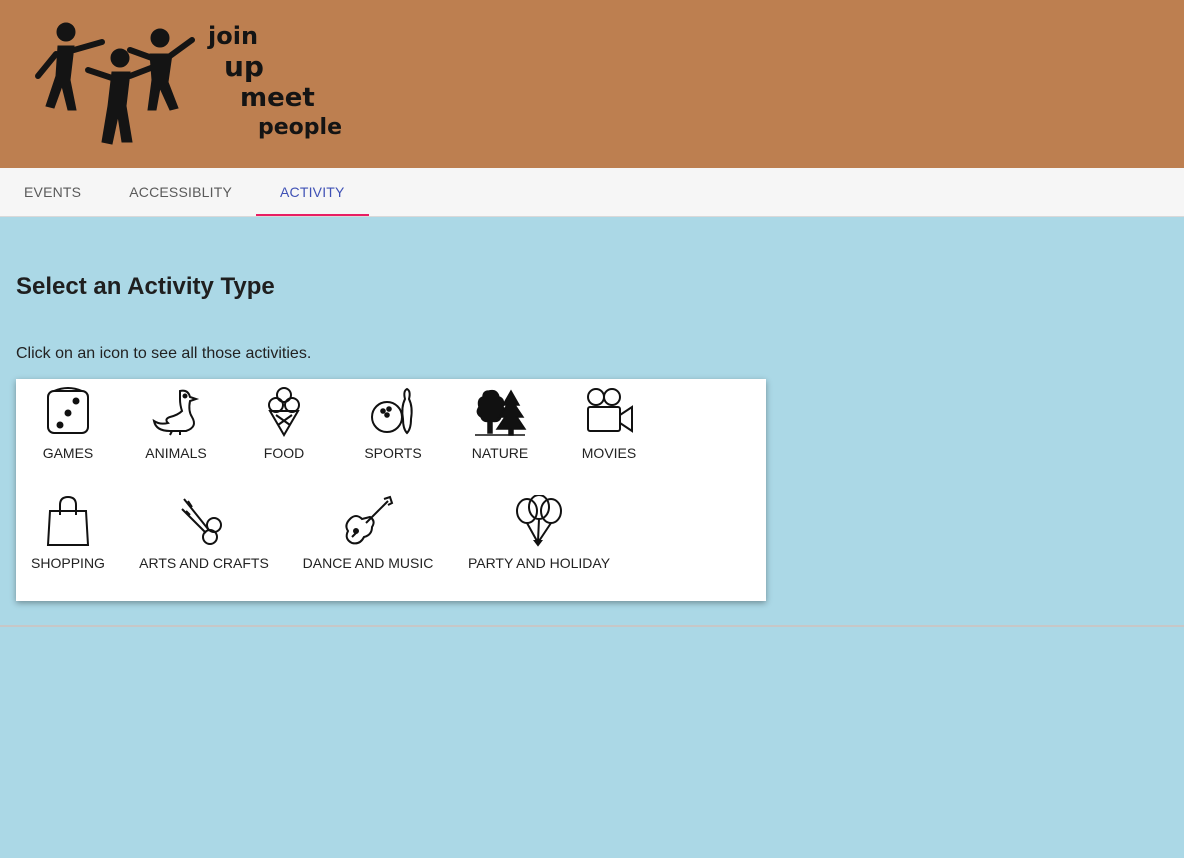 Image resolution: width=1184 pixels, height=858 pixels. I want to click on activity-label: FOOD, so click(284, 453).